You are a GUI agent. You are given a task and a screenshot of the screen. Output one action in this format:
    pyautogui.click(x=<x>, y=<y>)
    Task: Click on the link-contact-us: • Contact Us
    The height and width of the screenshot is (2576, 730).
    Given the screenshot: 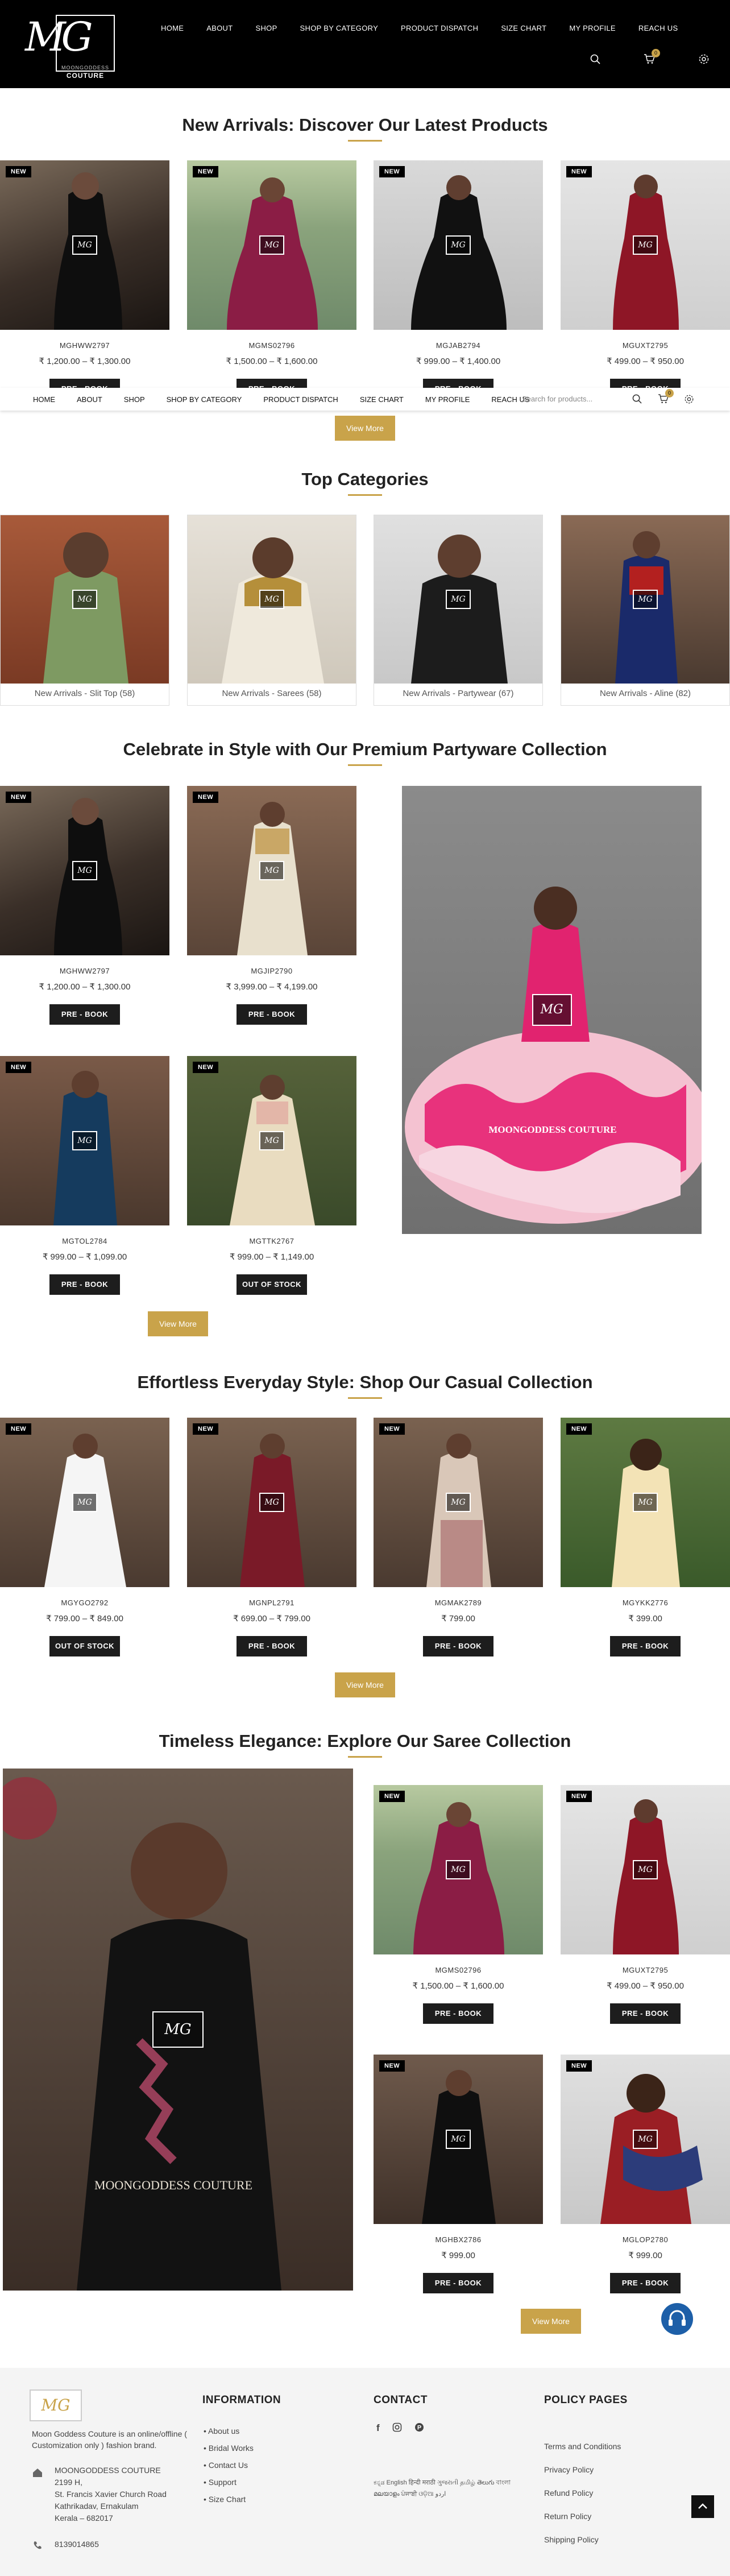 What is the action you would take?
    pyautogui.click(x=229, y=2465)
    